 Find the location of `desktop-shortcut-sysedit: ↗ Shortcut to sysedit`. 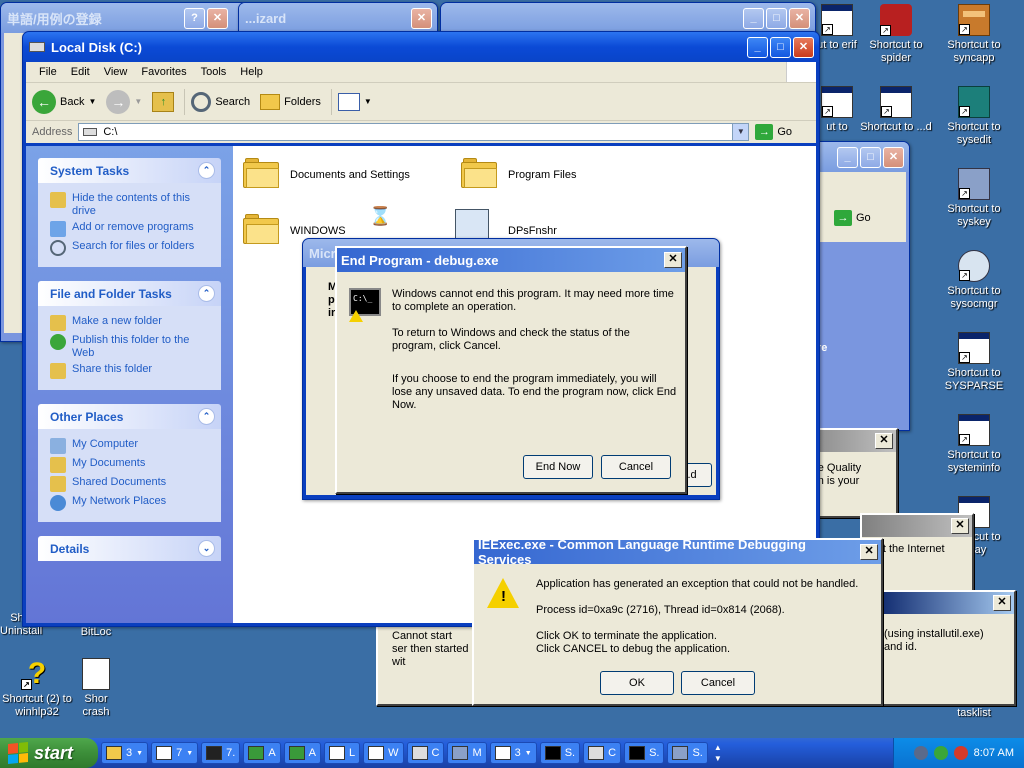

desktop-shortcut-sysedit: ↗ Shortcut to sysedit is located at coordinates (974, 116).